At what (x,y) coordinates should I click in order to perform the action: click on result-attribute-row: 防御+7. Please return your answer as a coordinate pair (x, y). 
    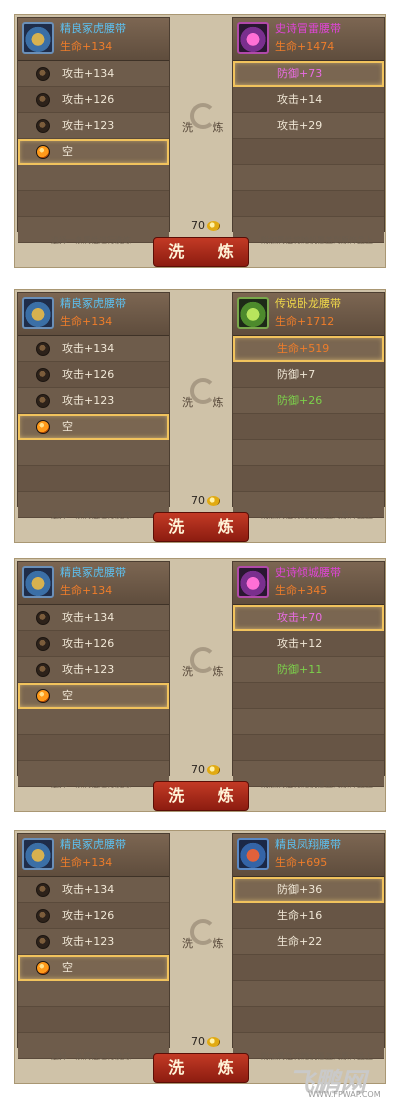
    Looking at the image, I should click on (308, 375).